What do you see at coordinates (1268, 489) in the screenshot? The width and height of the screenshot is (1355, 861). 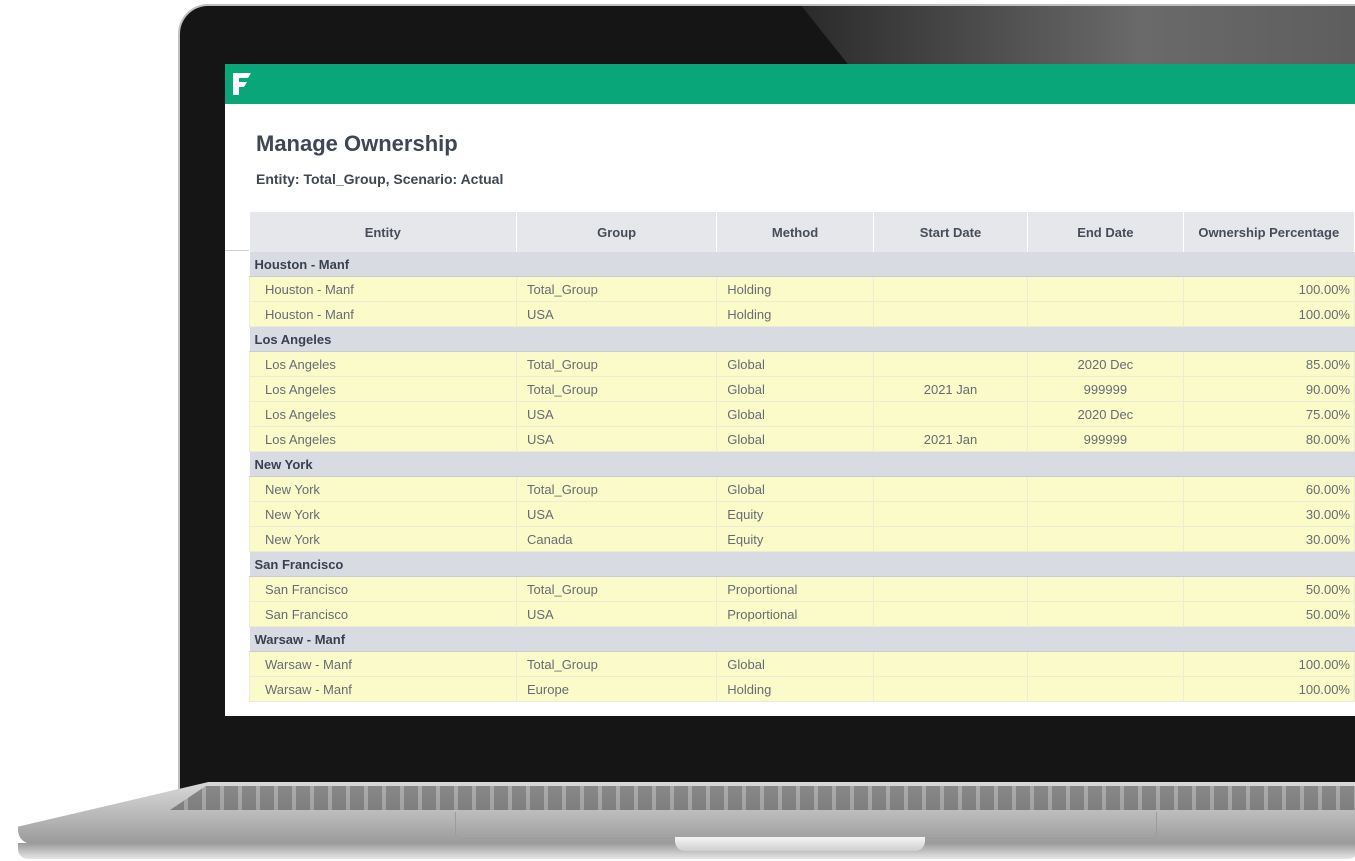 I see `cell-pct: 60.00%` at bounding box center [1268, 489].